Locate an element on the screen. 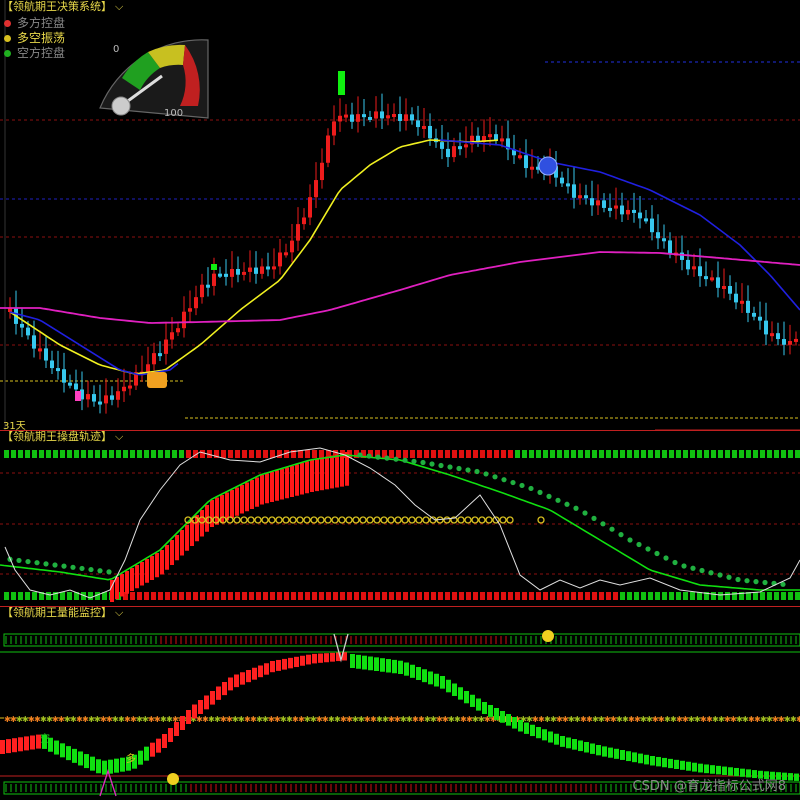 The image size is (800, 800). gauge: 0 100 is located at coordinates (154, 79).